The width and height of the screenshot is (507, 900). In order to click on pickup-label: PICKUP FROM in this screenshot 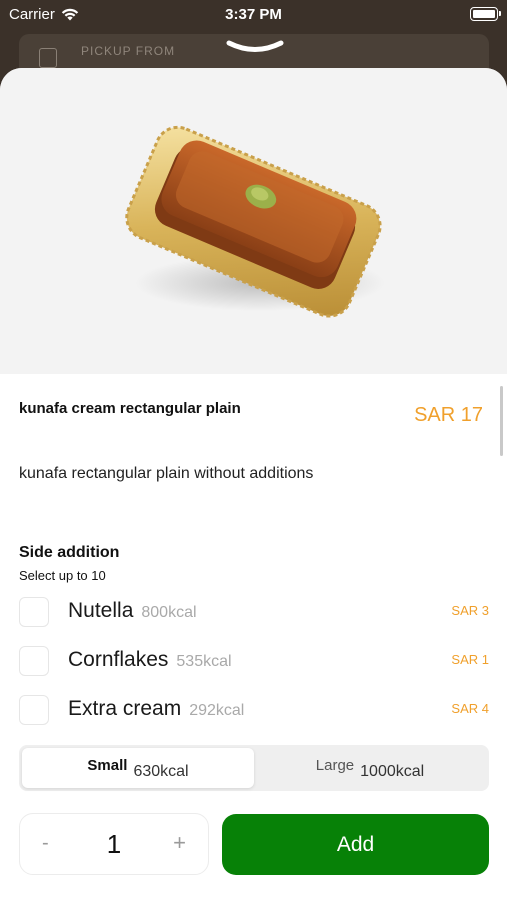, I will do `click(128, 51)`.